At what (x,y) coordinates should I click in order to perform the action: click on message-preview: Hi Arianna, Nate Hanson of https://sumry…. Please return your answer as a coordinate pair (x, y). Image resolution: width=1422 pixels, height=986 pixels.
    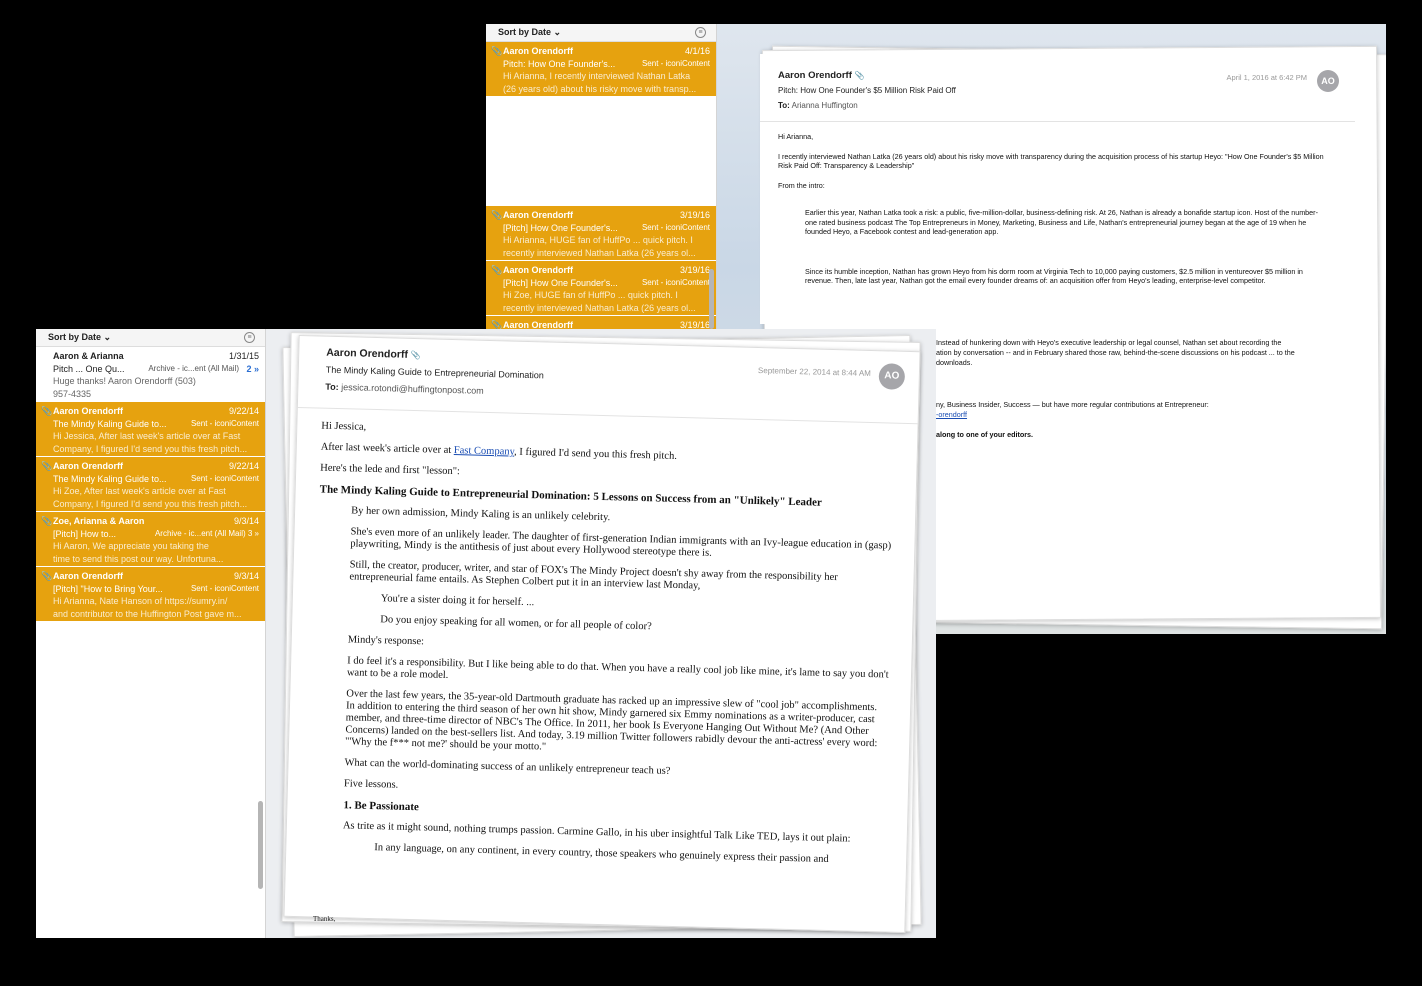
    Looking at the image, I should click on (140, 601).